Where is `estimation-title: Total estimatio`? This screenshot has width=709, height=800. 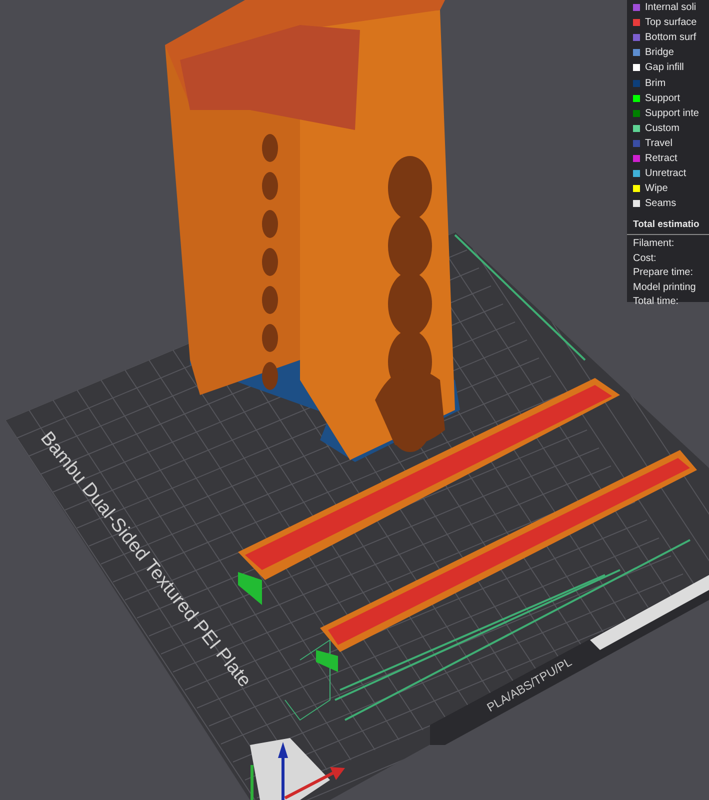
estimation-title: Total estimatio is located at coordinates (666, 225).